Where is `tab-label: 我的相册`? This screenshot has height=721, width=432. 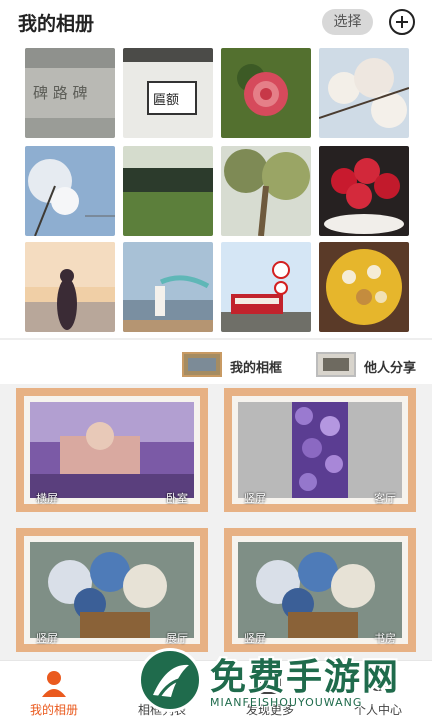 tab-label: 我的相册 is located at coordinates (53, 710).